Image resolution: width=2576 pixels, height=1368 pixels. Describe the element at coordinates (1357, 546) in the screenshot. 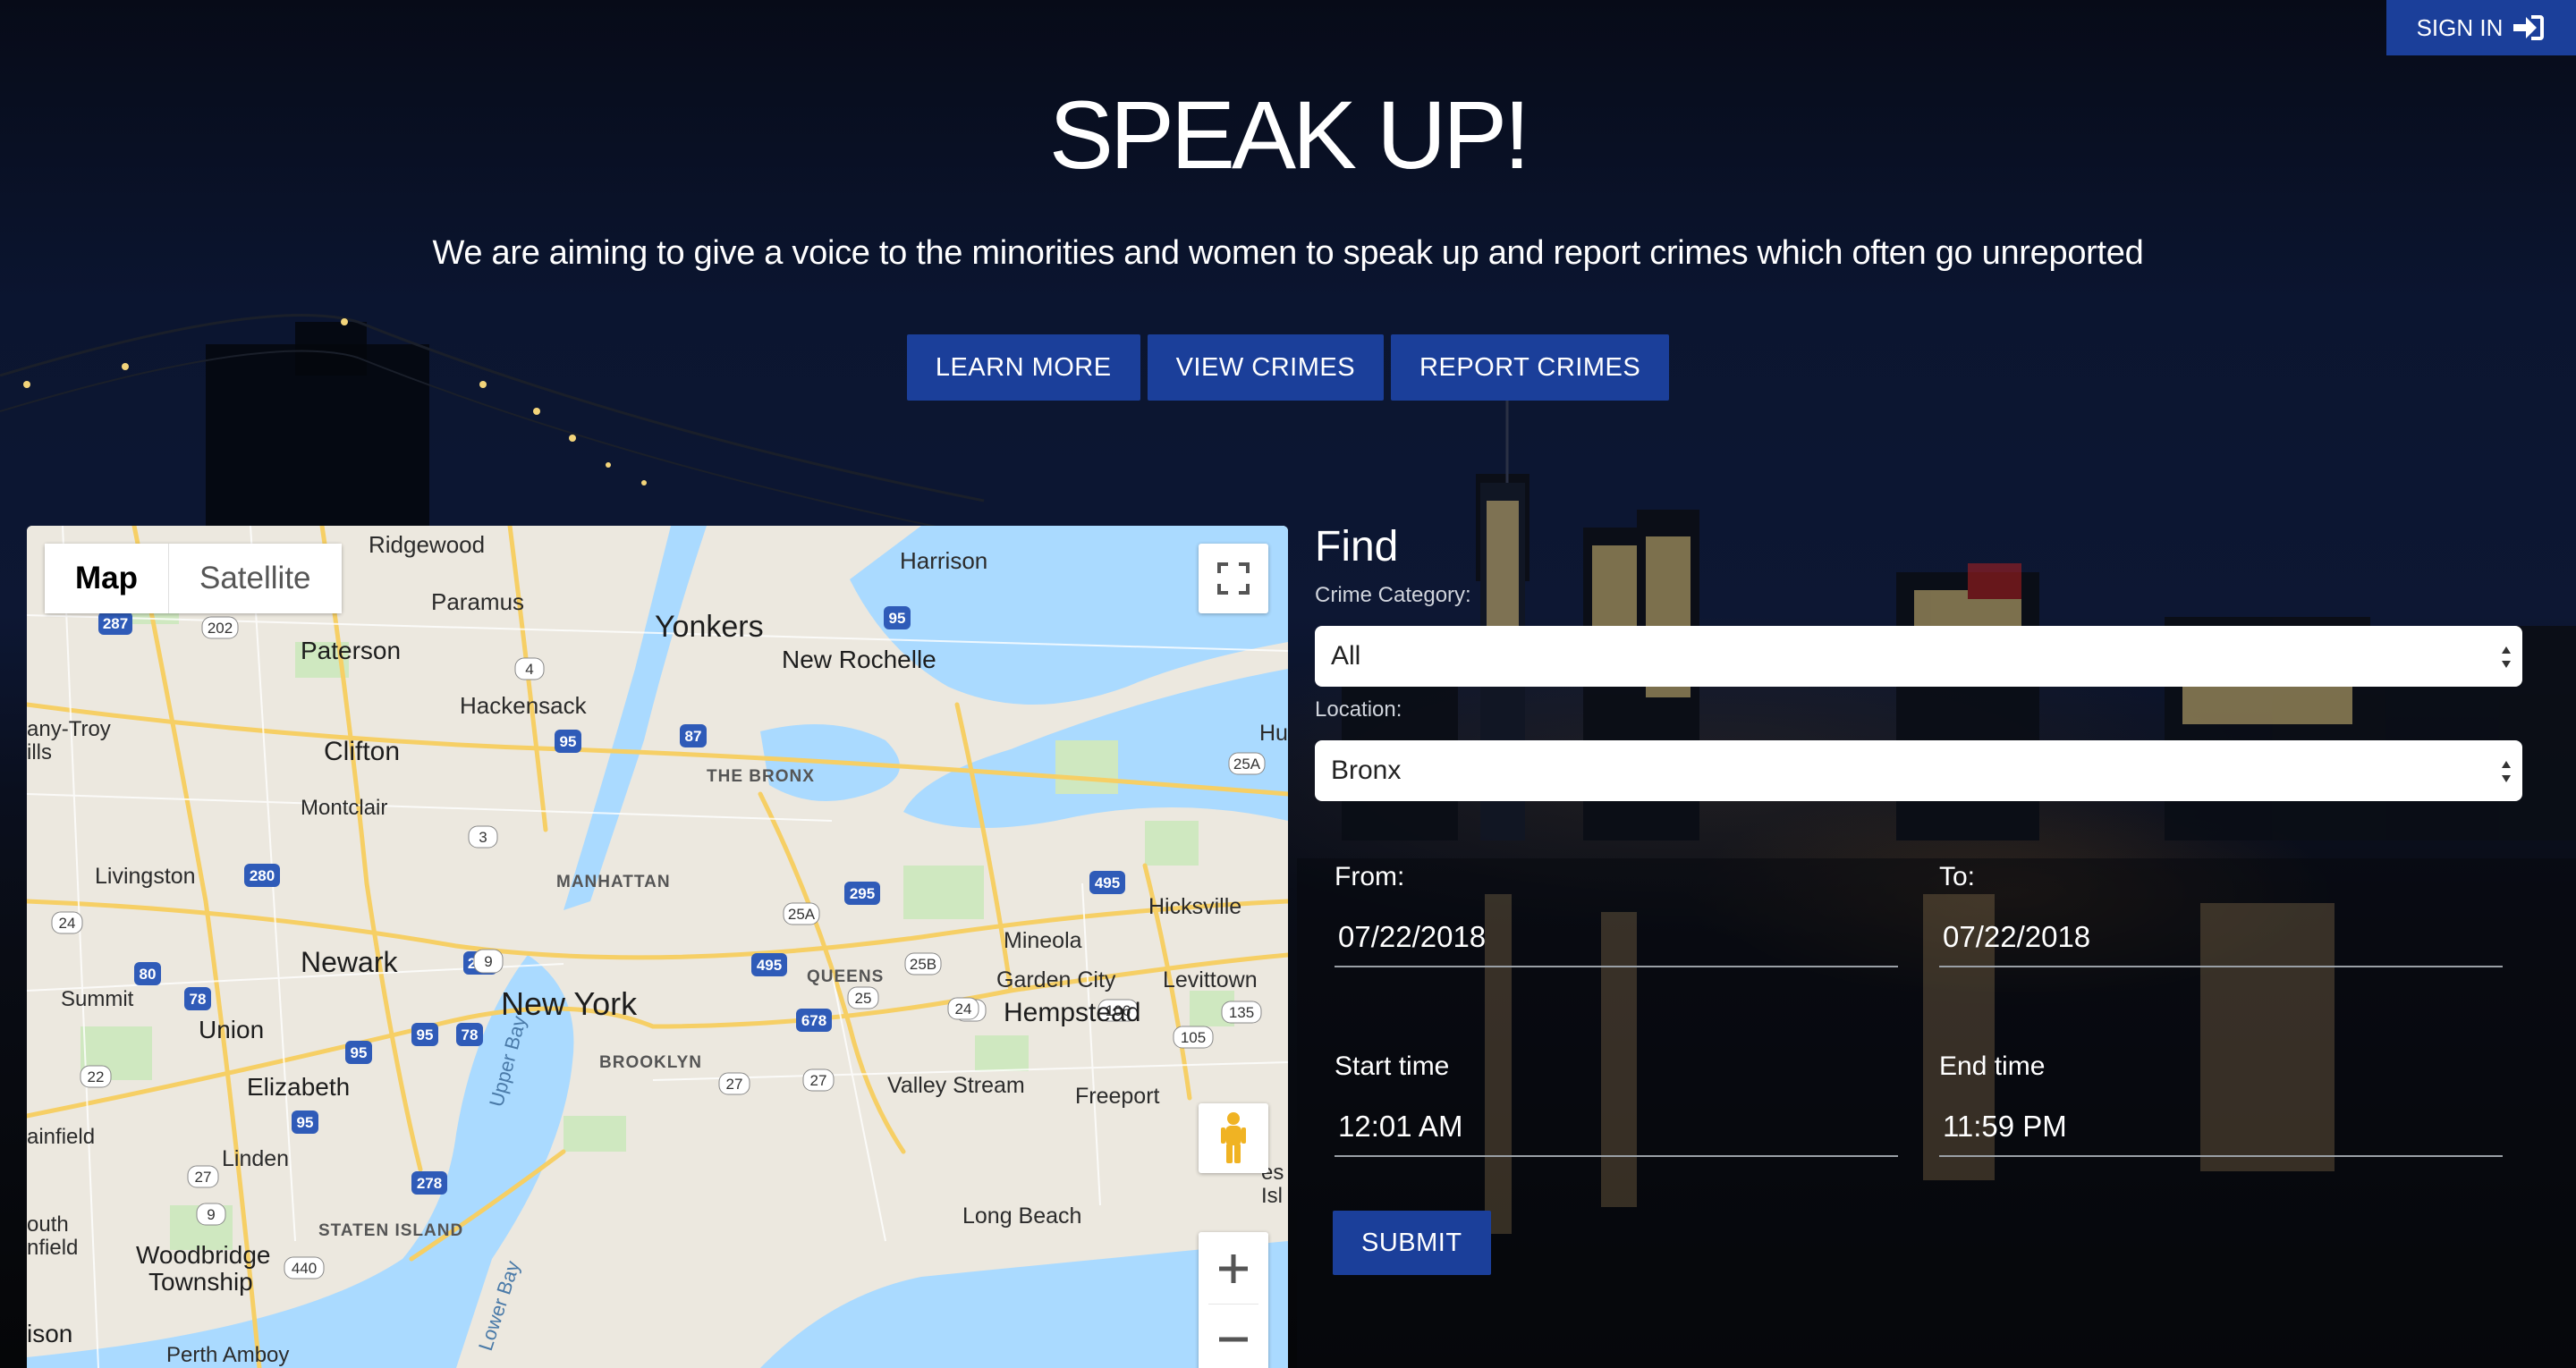

I see `find-title: Find` at that location.